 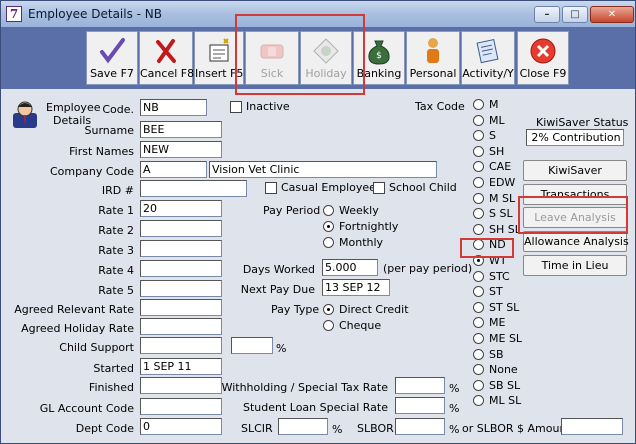 What do you see at coordinates (236, 107) in the screenshot?
I see `inactive-checkbox` at bounding box center [236, 107].